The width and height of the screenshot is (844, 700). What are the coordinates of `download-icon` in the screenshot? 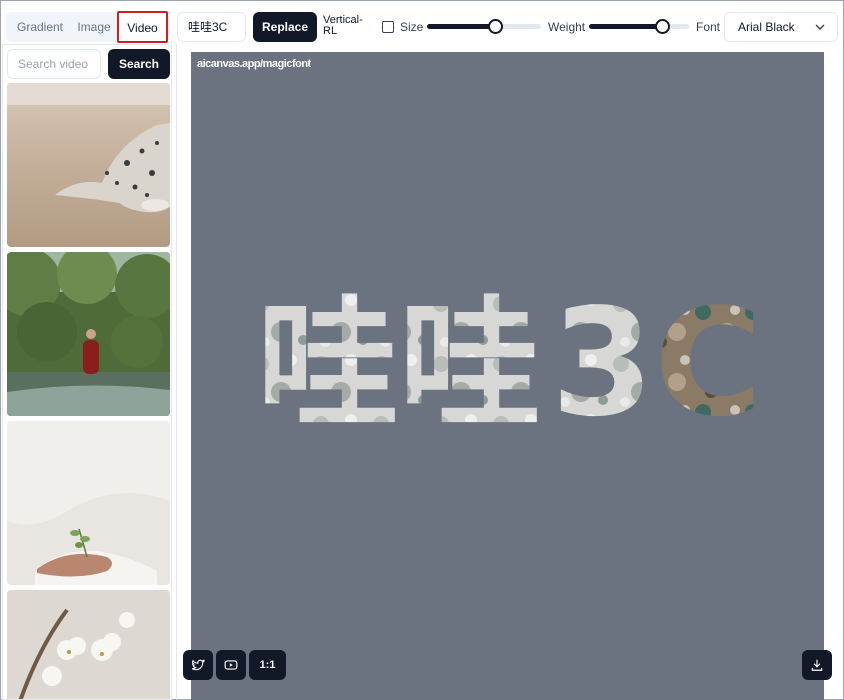 It's located at (817, 665).